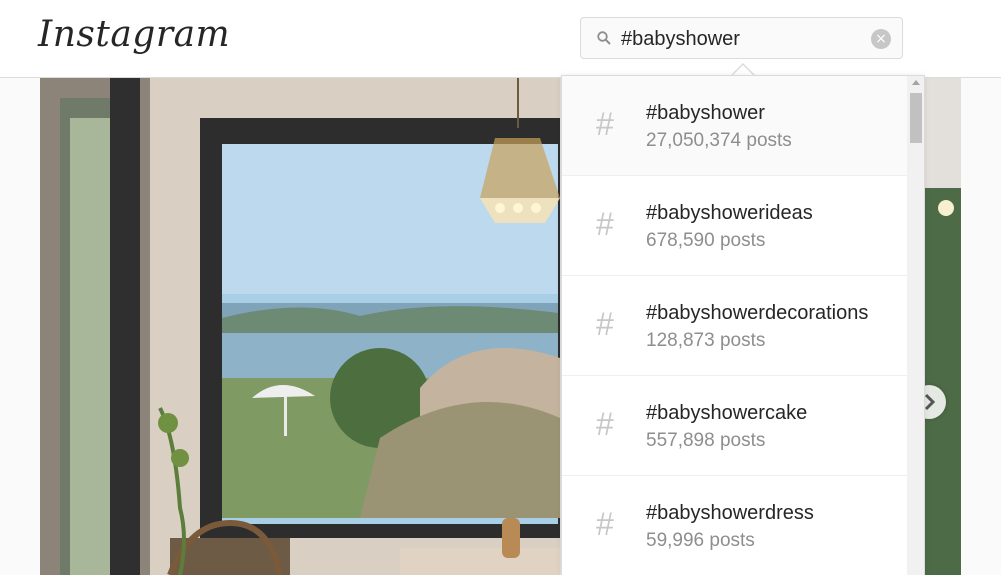 The width and height of the screenshot is (1001, 575). What do you see at coordinates (734, 326) in the screenshot?
I see `search-result-item: # #babyshowerdecorations 128,873 posts` at bounding box center [734, 326].